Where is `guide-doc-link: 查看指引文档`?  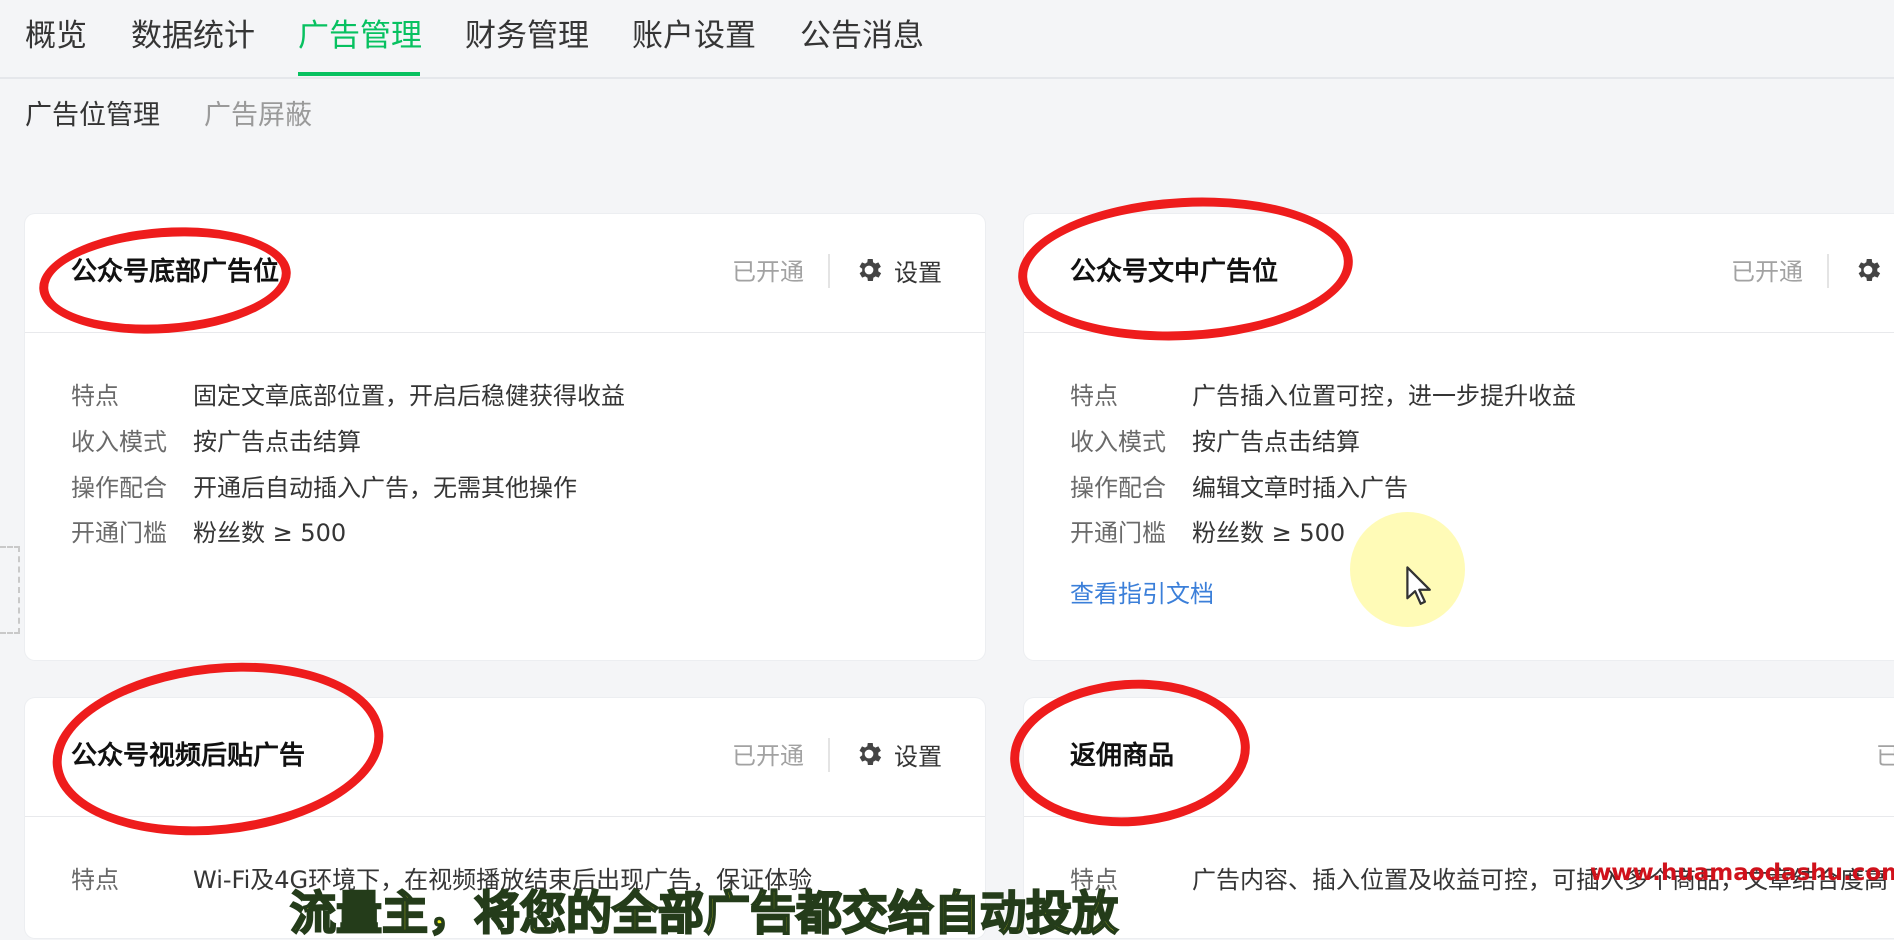 guide-doc-link: 查看指引文档 is located at coordinates (1142, 594).